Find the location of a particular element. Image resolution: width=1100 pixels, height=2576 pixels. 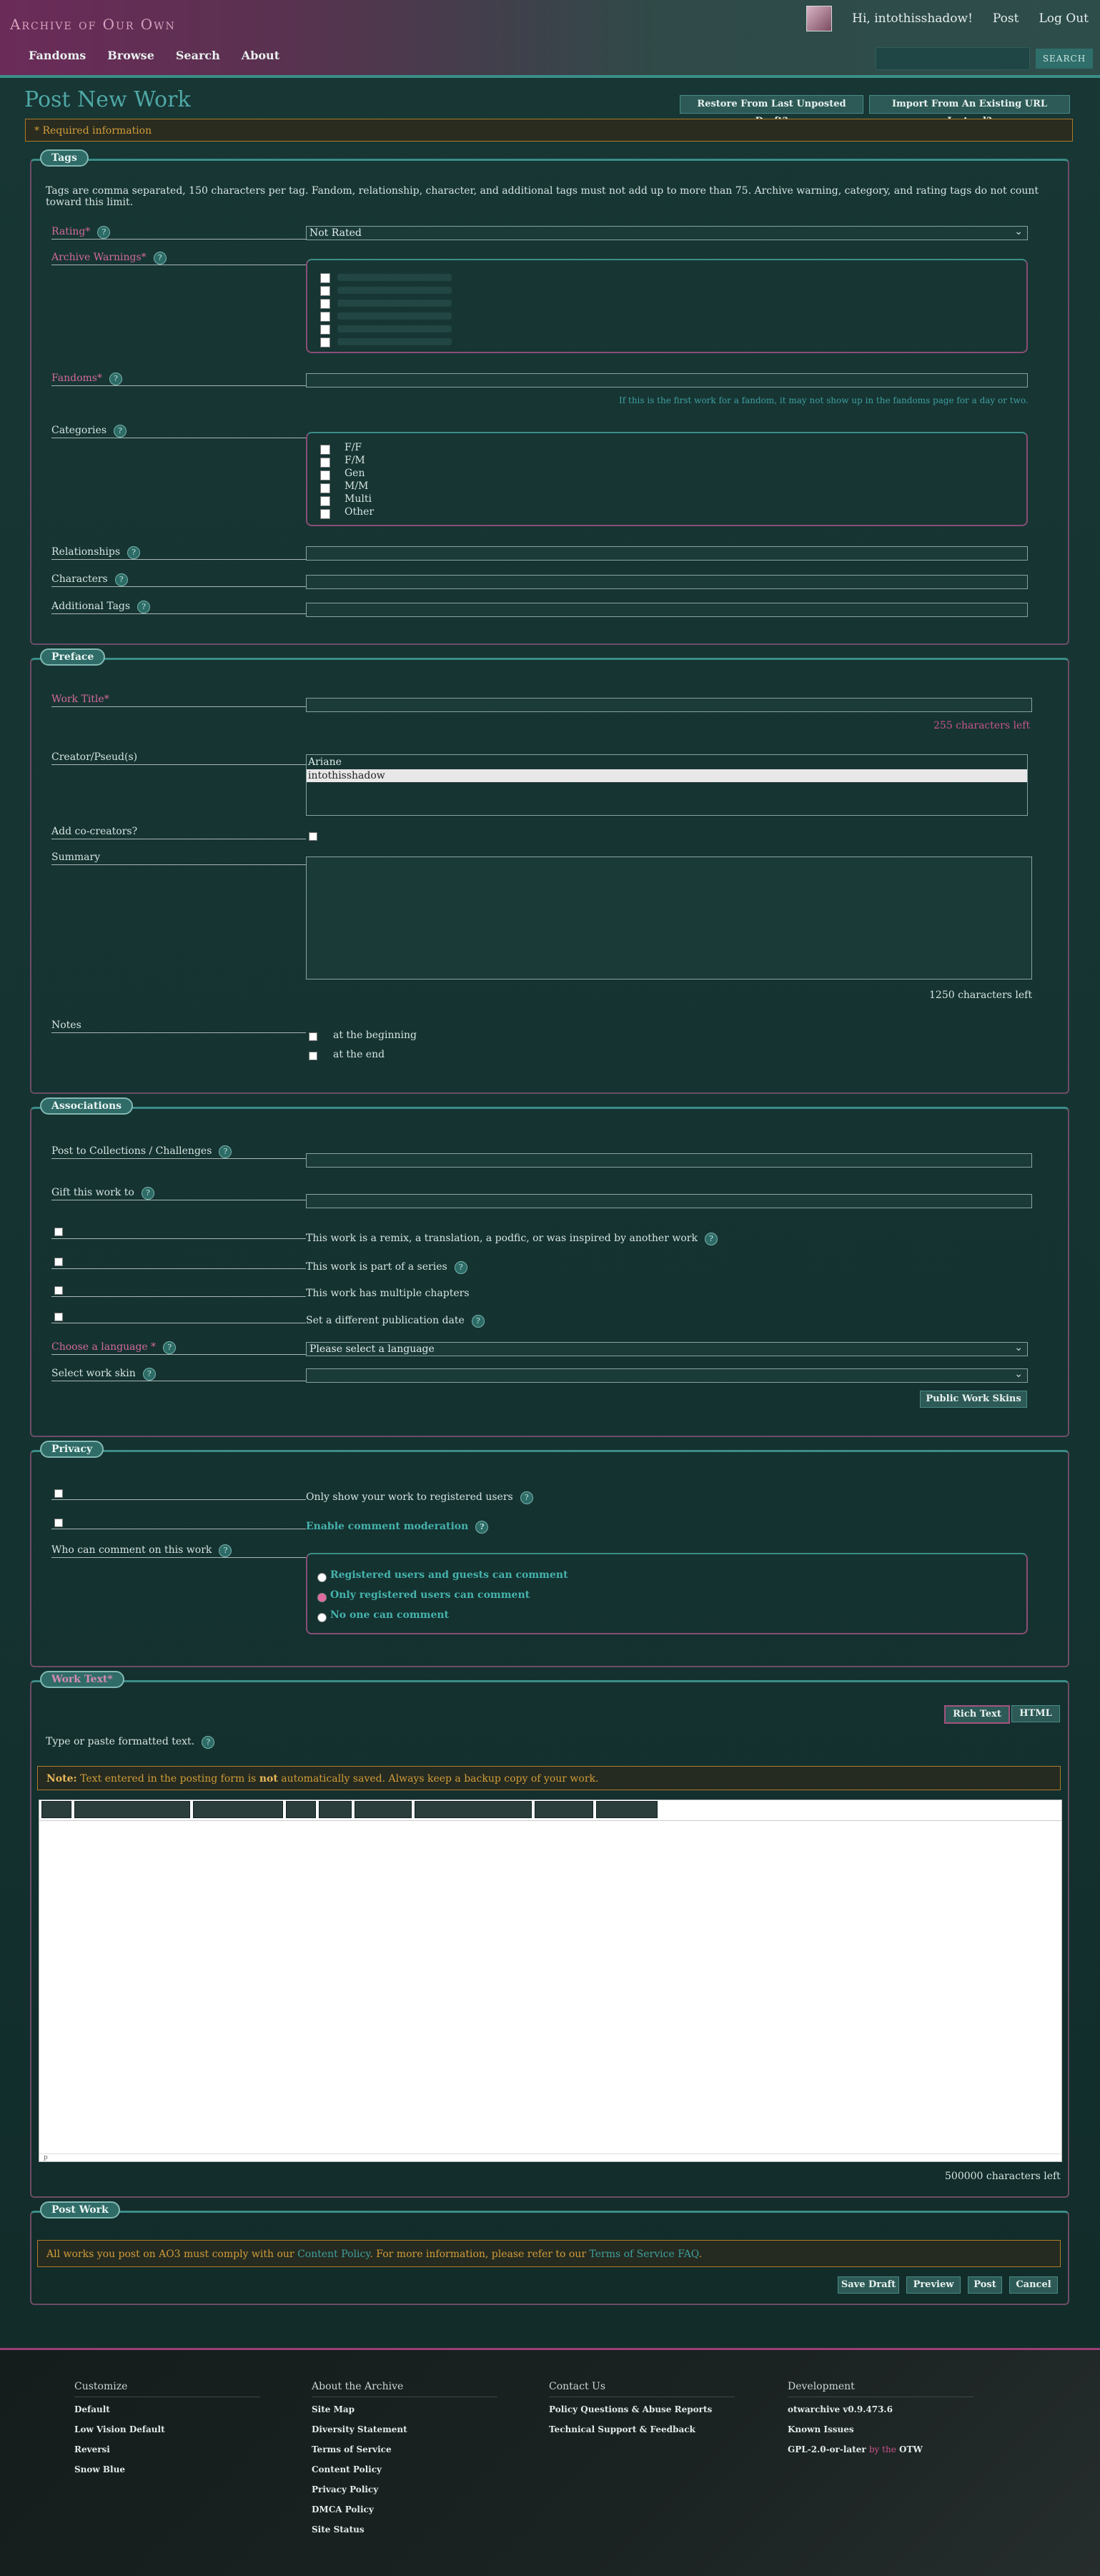

pubdate-checkbox is located at coordinates (58, 1317).